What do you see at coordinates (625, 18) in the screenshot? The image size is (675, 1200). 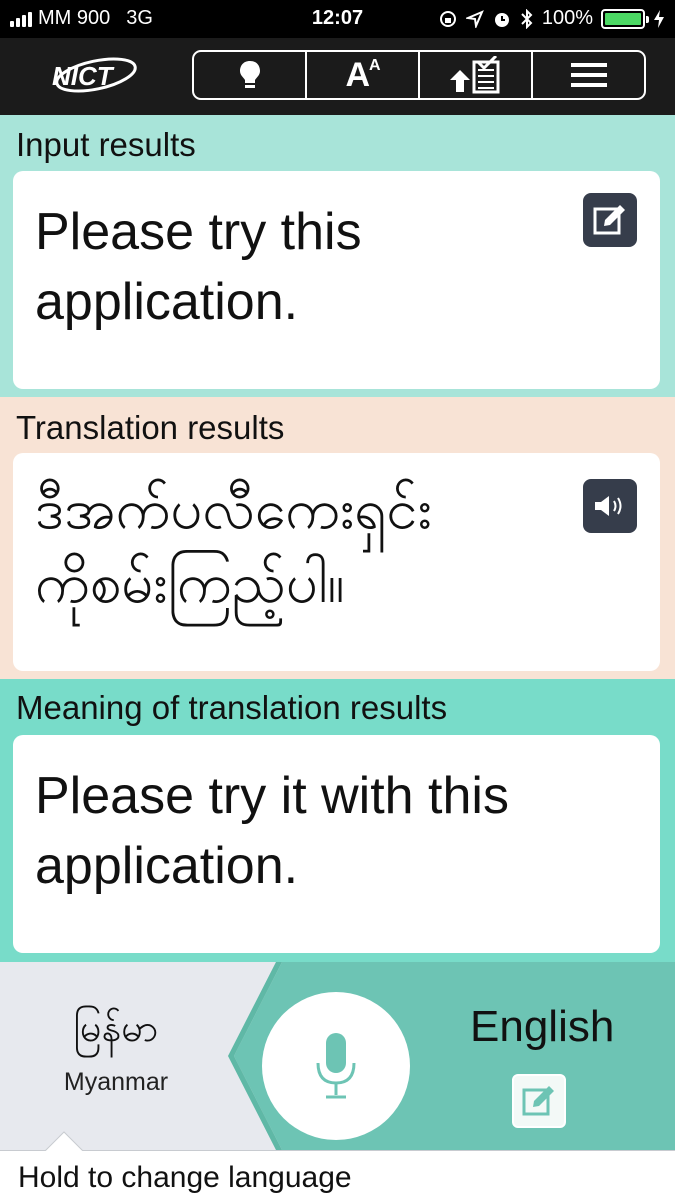 I see `battery-icon` at bounding box center [625, 18].